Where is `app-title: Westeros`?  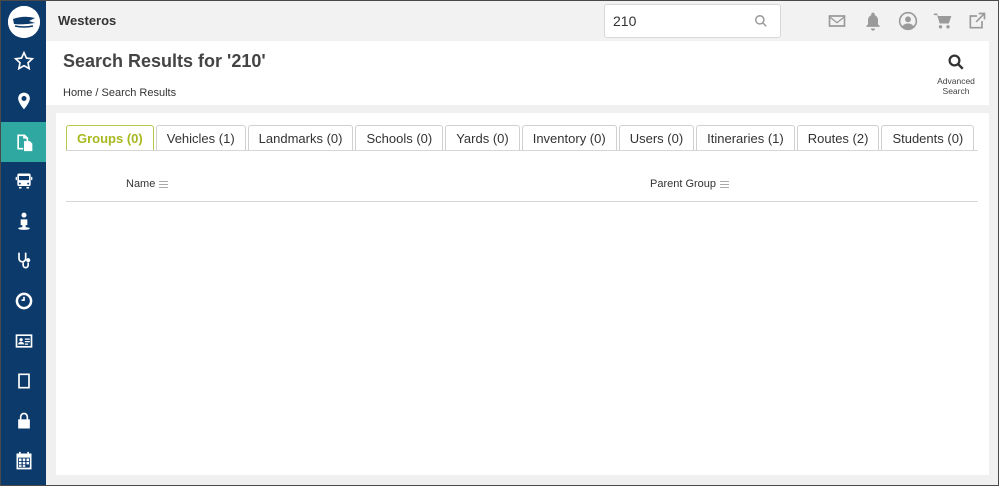 app-title: Westeros is located at coordinates (87, 20).